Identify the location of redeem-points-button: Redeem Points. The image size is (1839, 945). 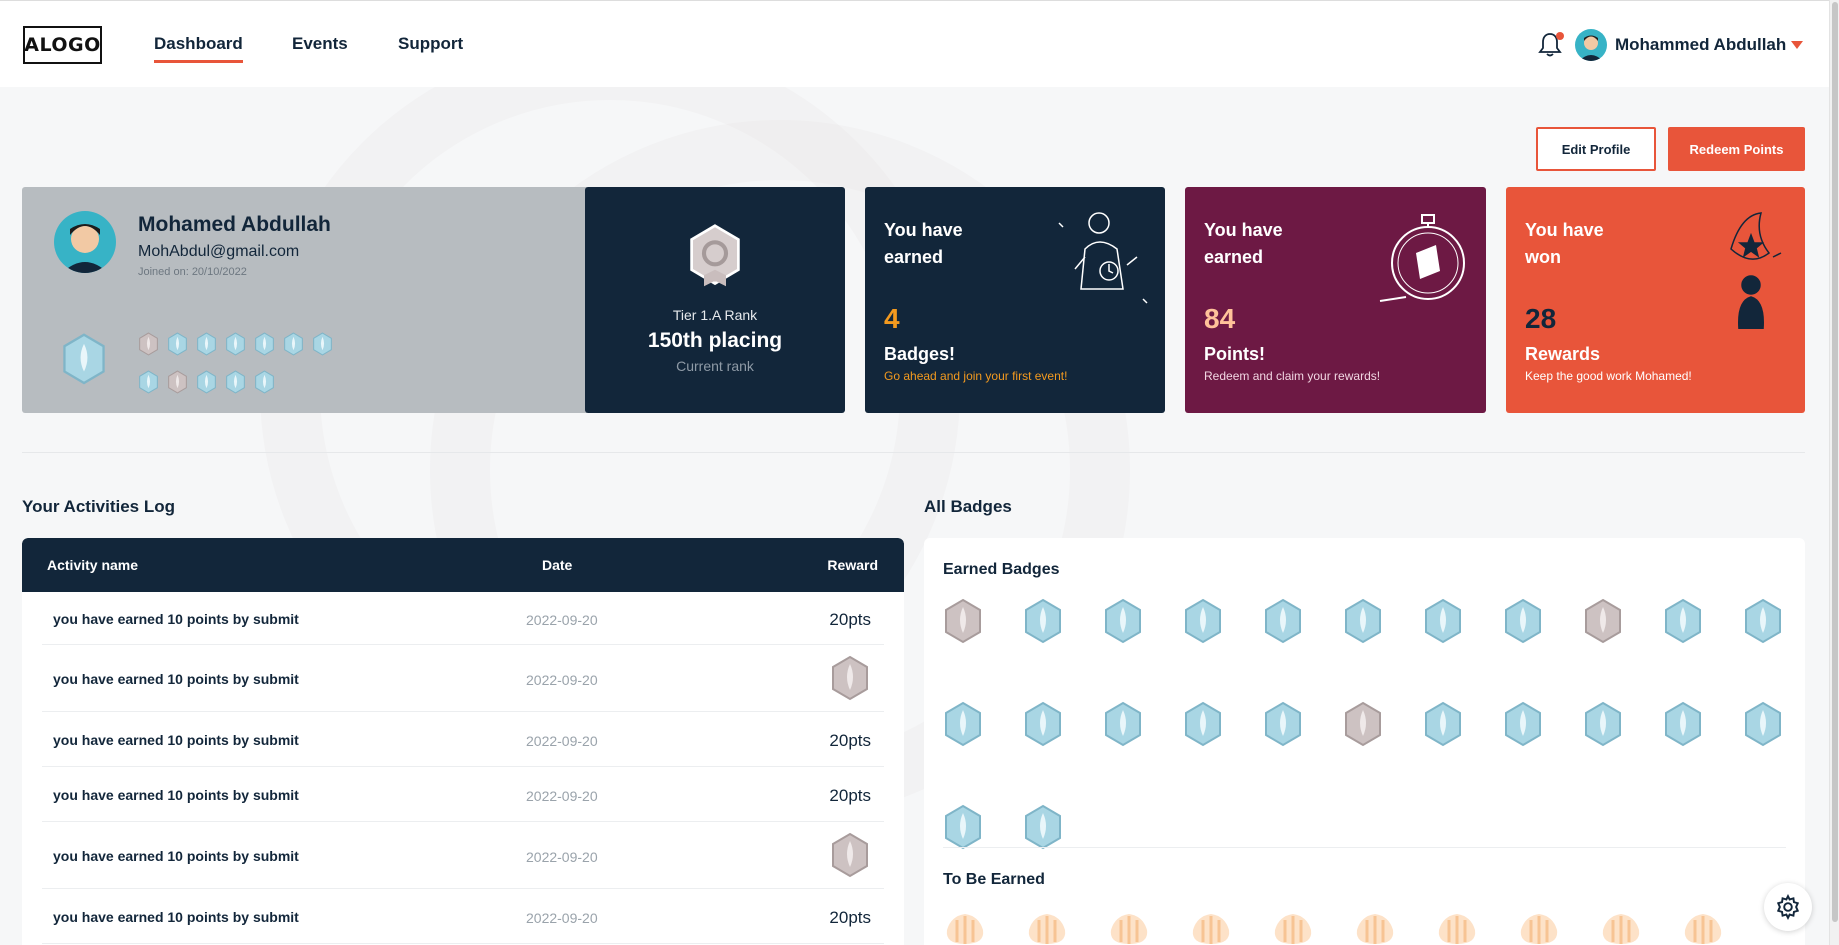
(1736, 149).